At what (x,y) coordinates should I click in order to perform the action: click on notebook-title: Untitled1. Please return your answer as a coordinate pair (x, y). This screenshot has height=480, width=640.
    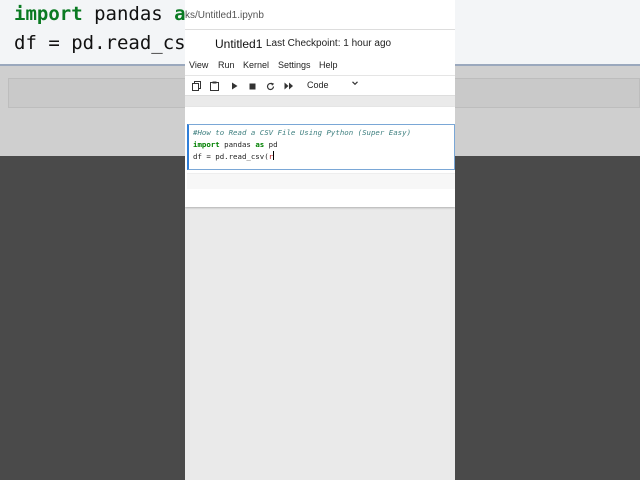
    Looking at the image, I should click on (238, 44).